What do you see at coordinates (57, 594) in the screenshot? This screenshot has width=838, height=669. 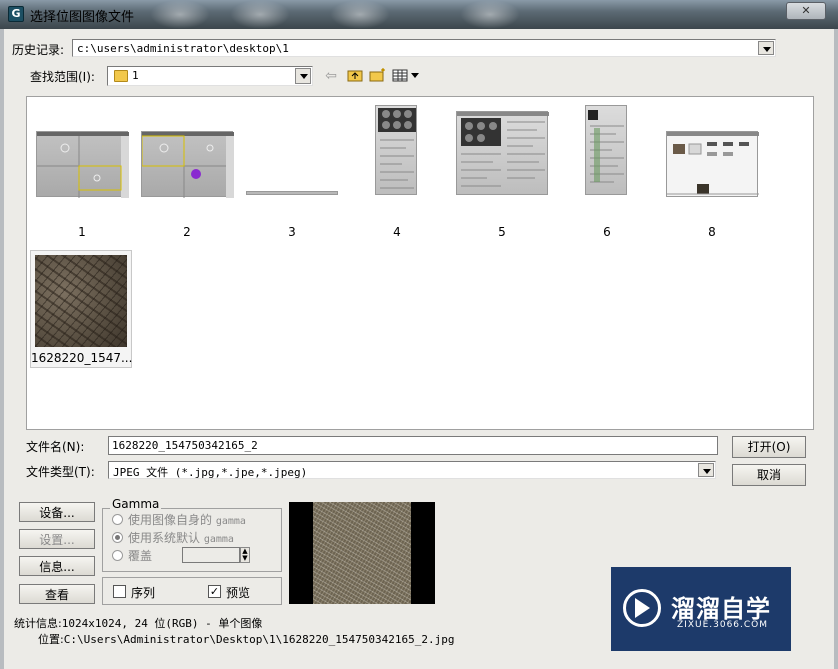 I see `view-button: 查看` at bounding box center [57, 594].